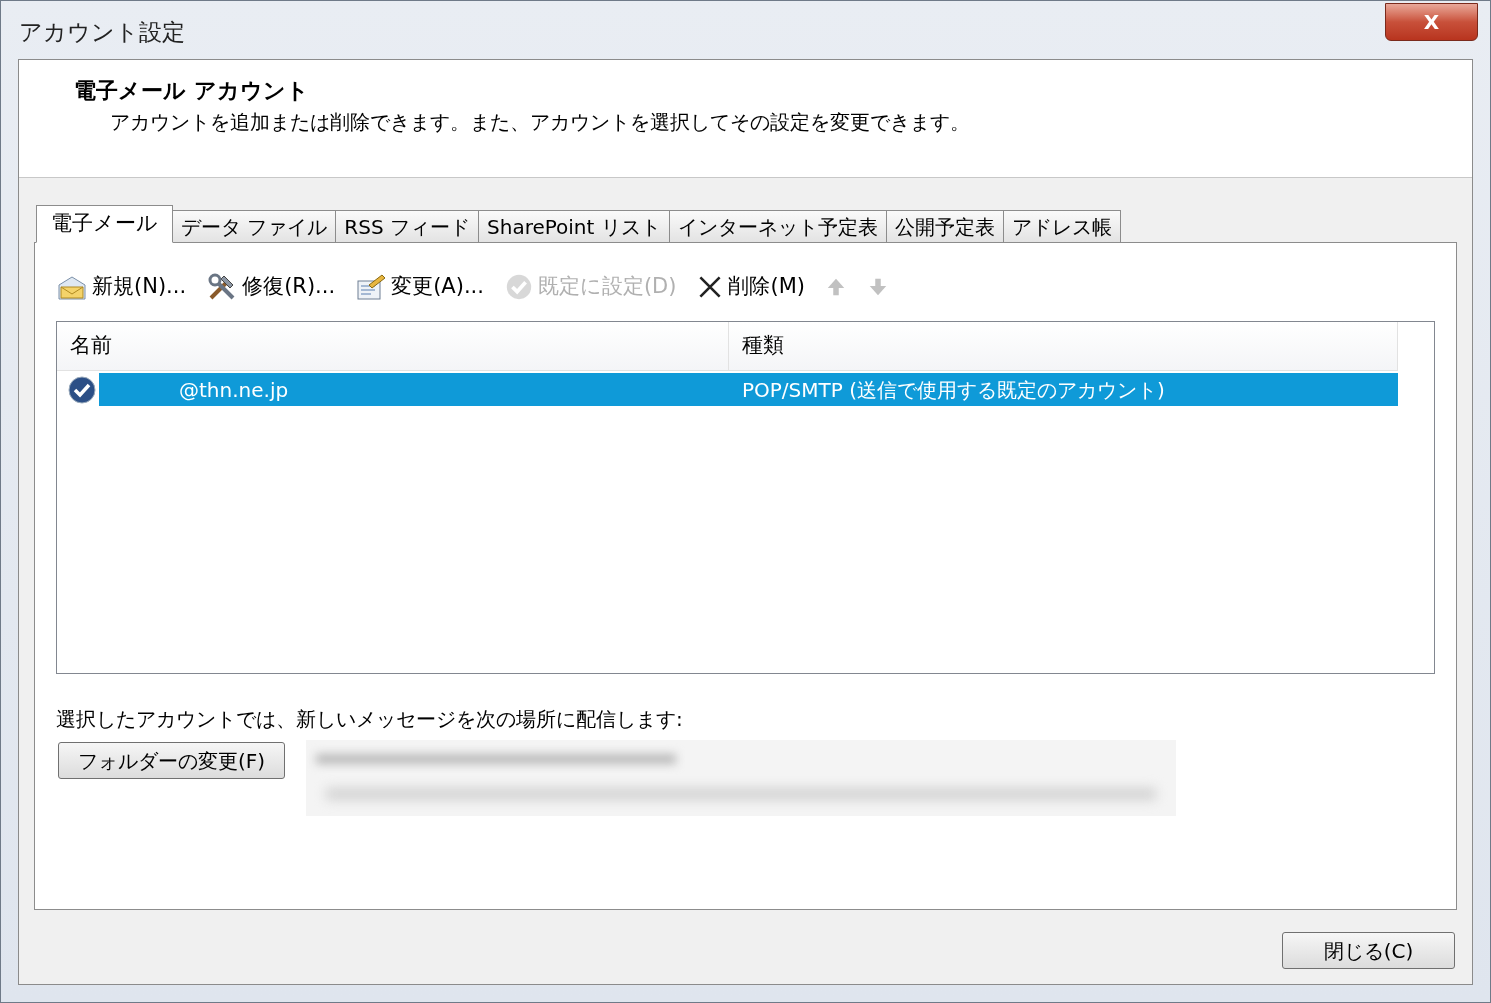 Image resolution: width=1491 pixels, height=1003 pixels. I want to click on column-header: 種類, so click(1063, 346).